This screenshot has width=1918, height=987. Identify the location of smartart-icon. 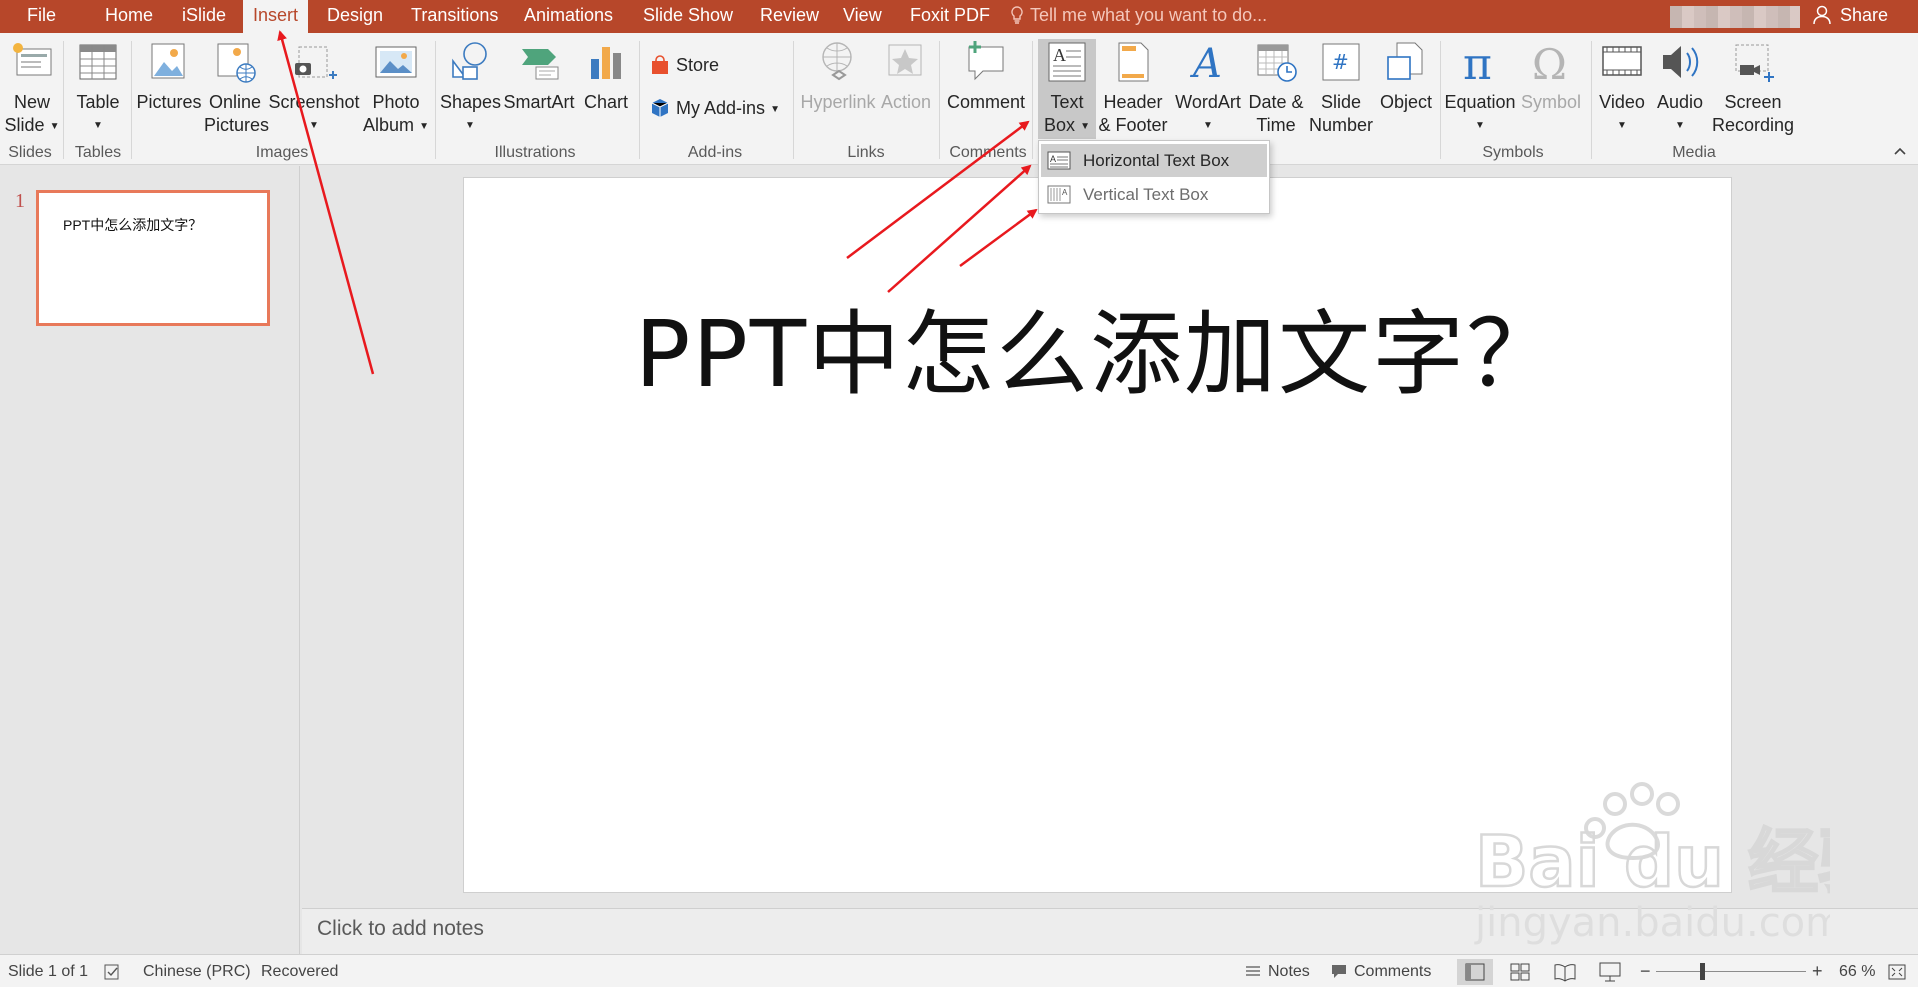
(540, 64).